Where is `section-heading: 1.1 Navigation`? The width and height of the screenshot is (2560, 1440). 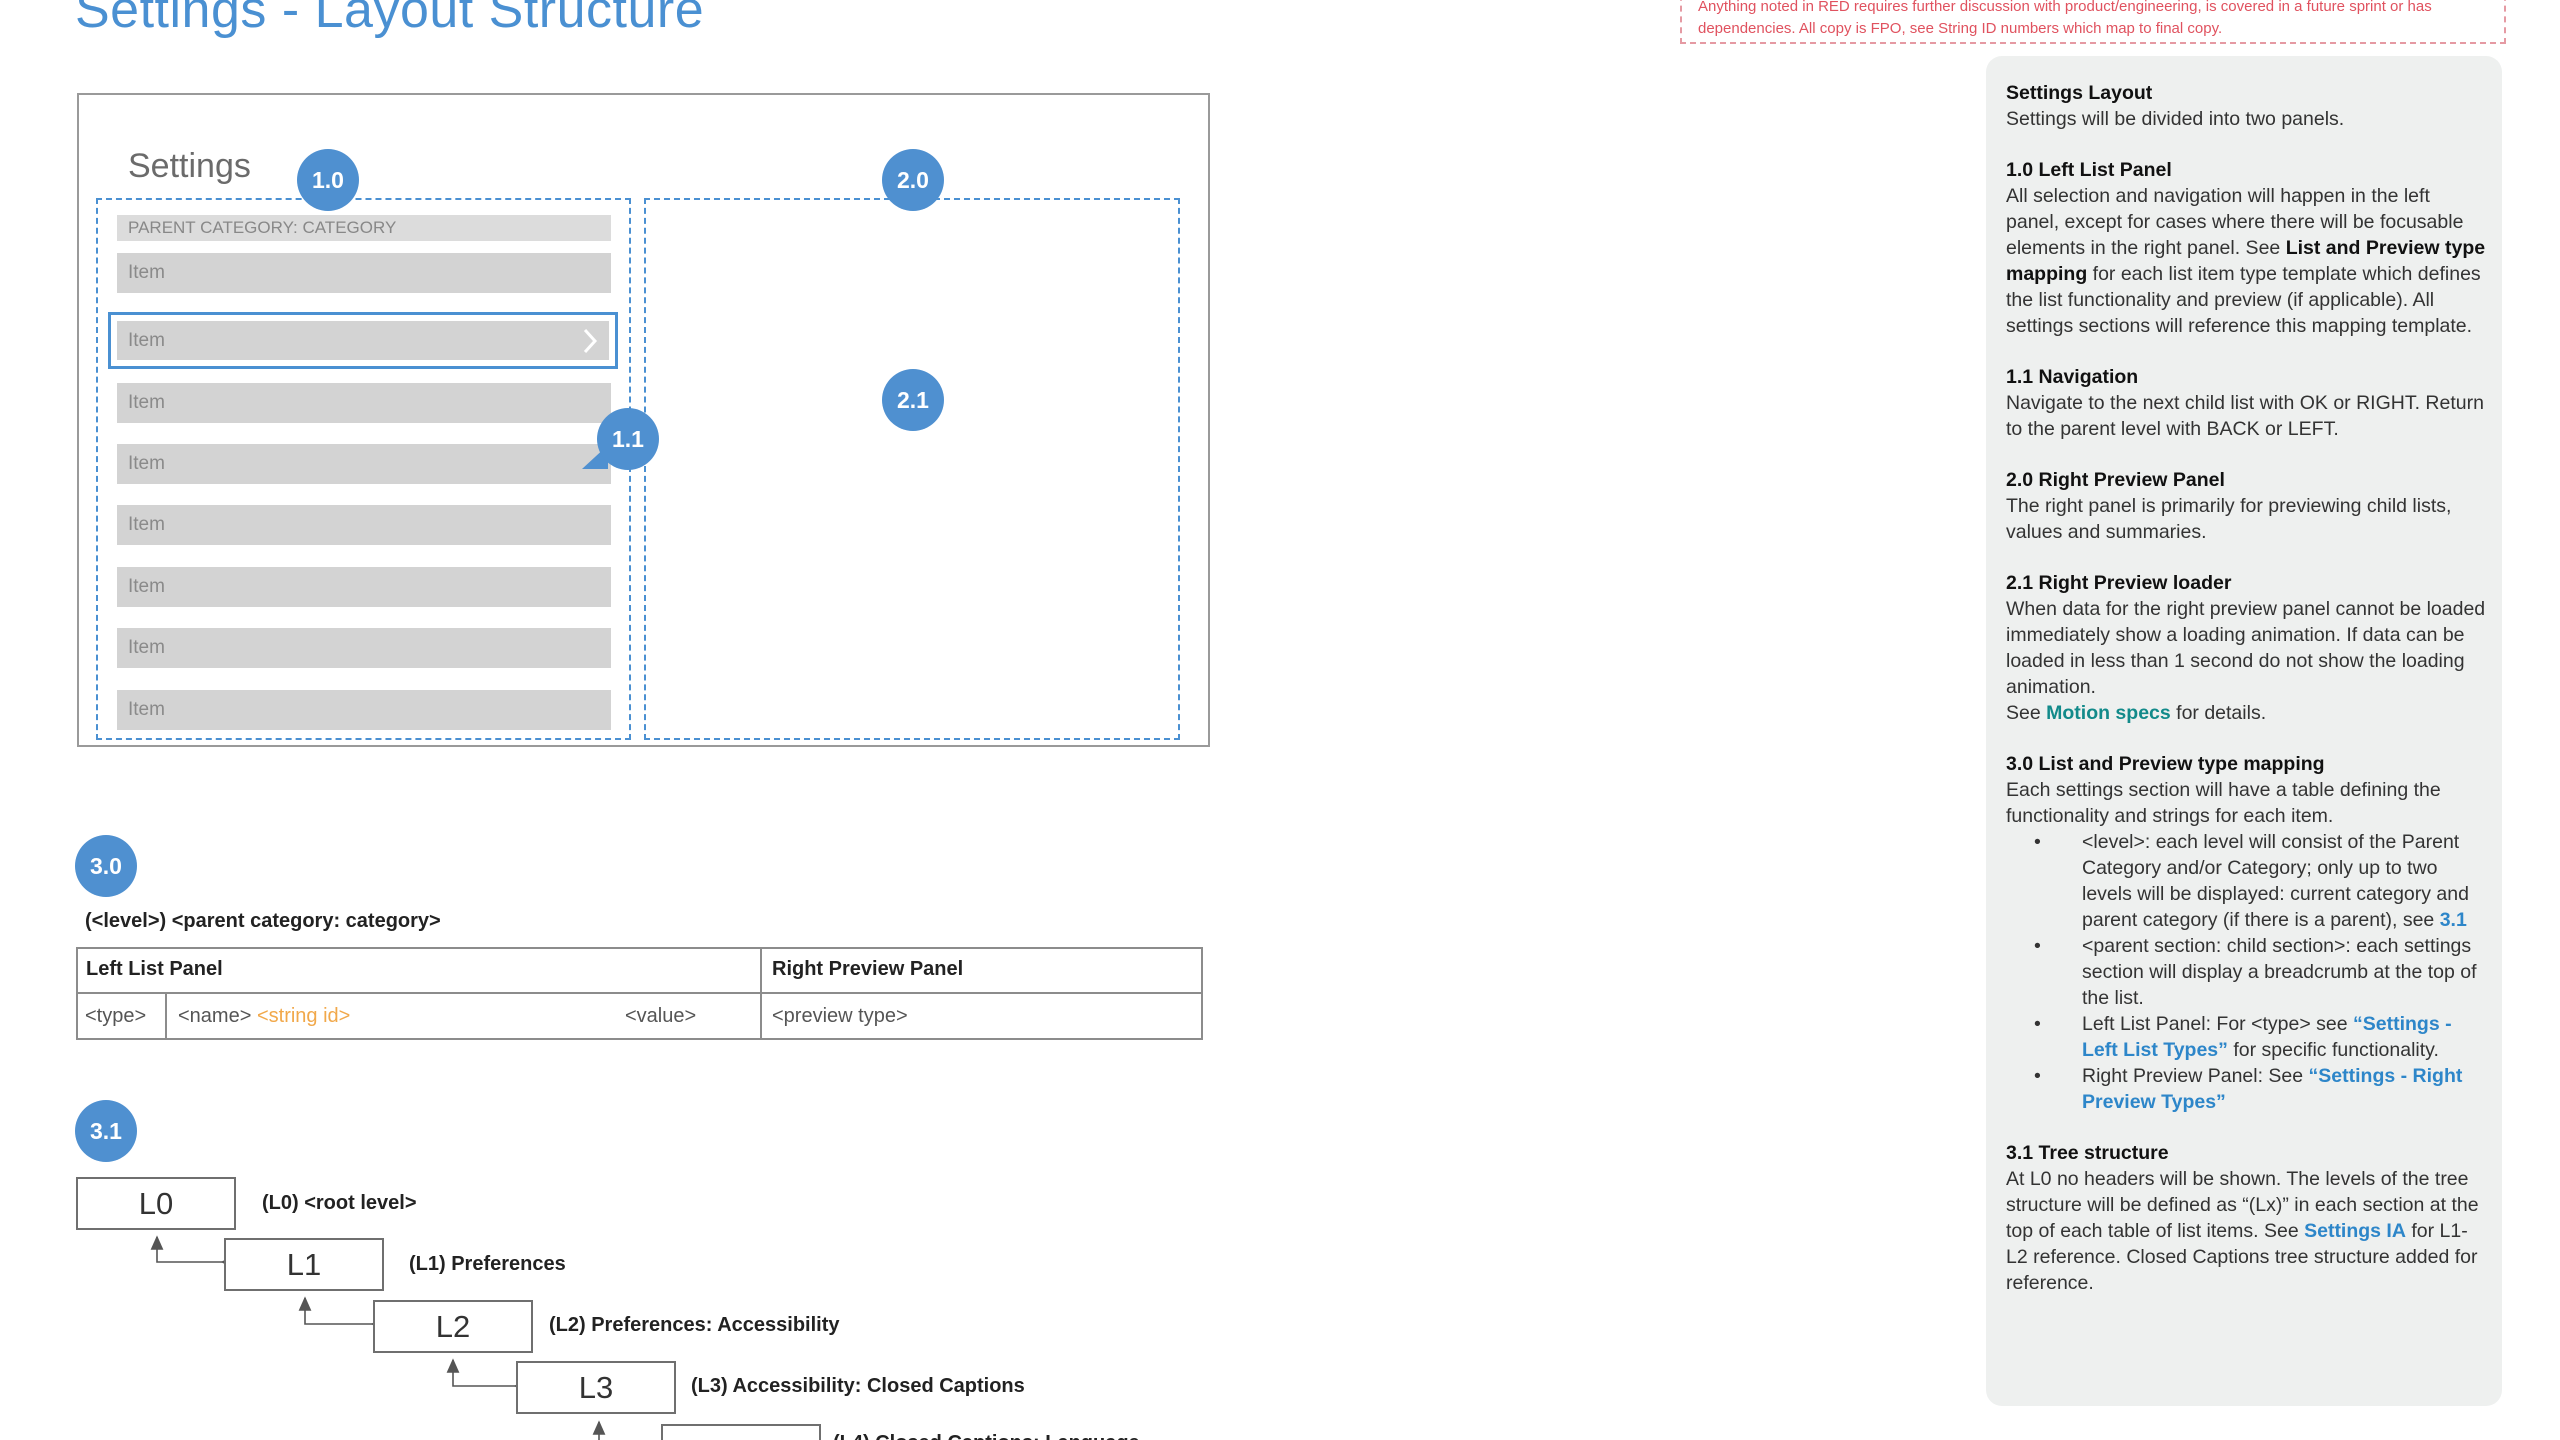 section-heading: 1.1 Navigation is located at coordinates (2072, 377).